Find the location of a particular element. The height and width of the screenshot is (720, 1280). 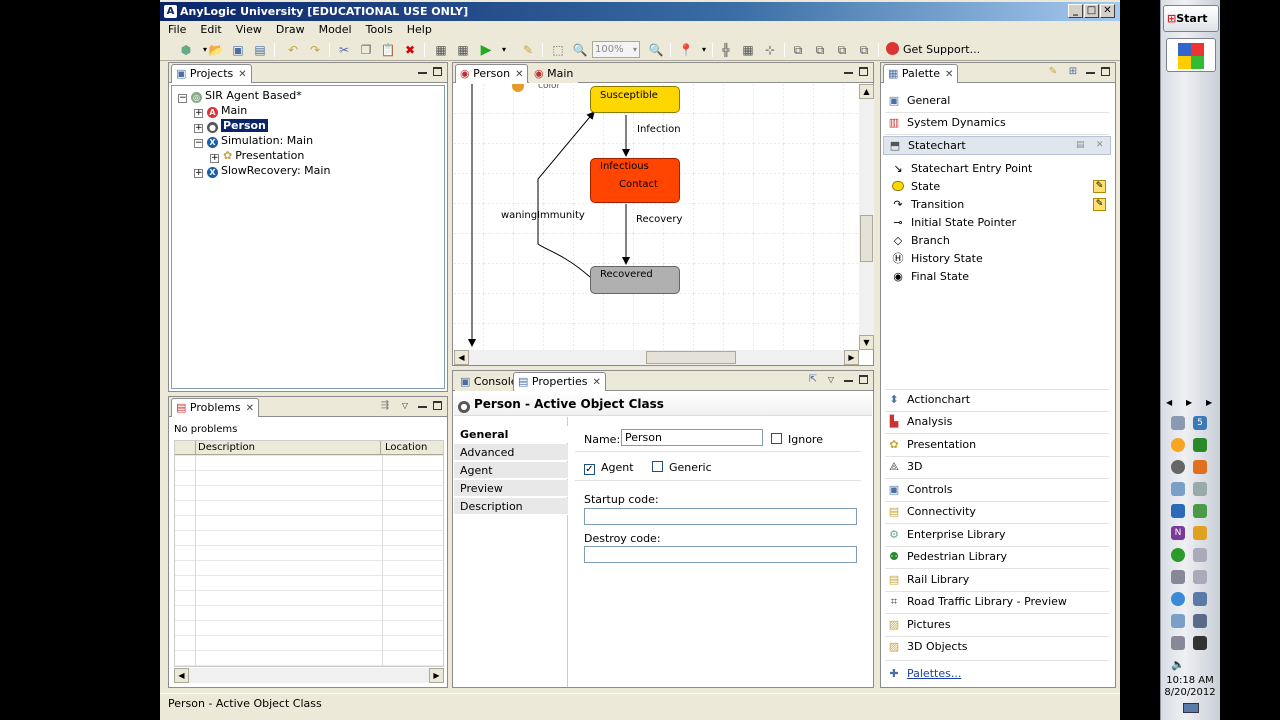

delete-icon: ✖ is located at coordinates (410, 50).